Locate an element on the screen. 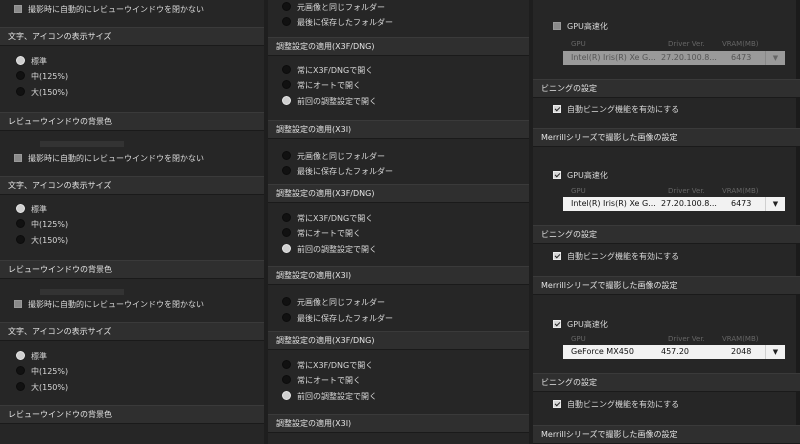 The image size is (800, 444). radio-same-folder-3: 元画像と同じフォルダー is located at coordinates (333, 303).